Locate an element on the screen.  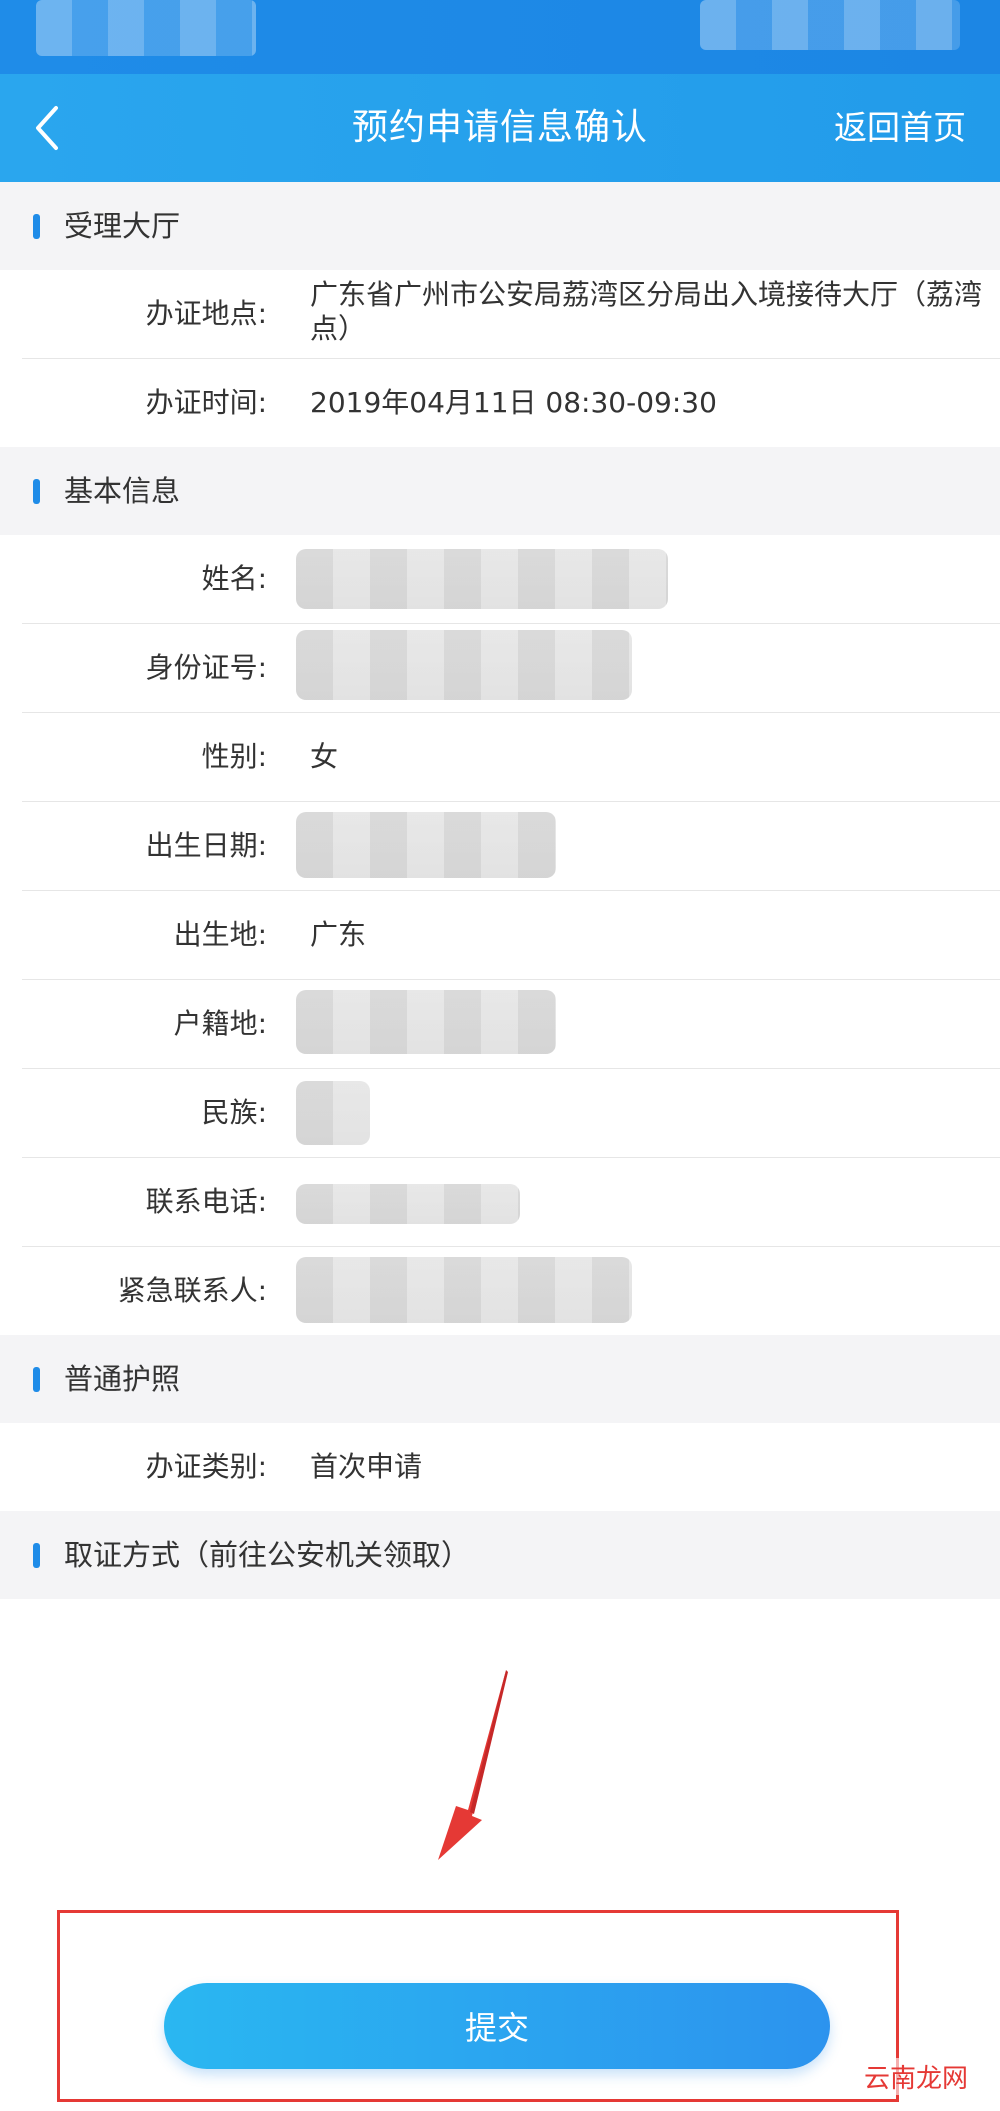
gender-value: 女 is located at coordinates (324, 756).